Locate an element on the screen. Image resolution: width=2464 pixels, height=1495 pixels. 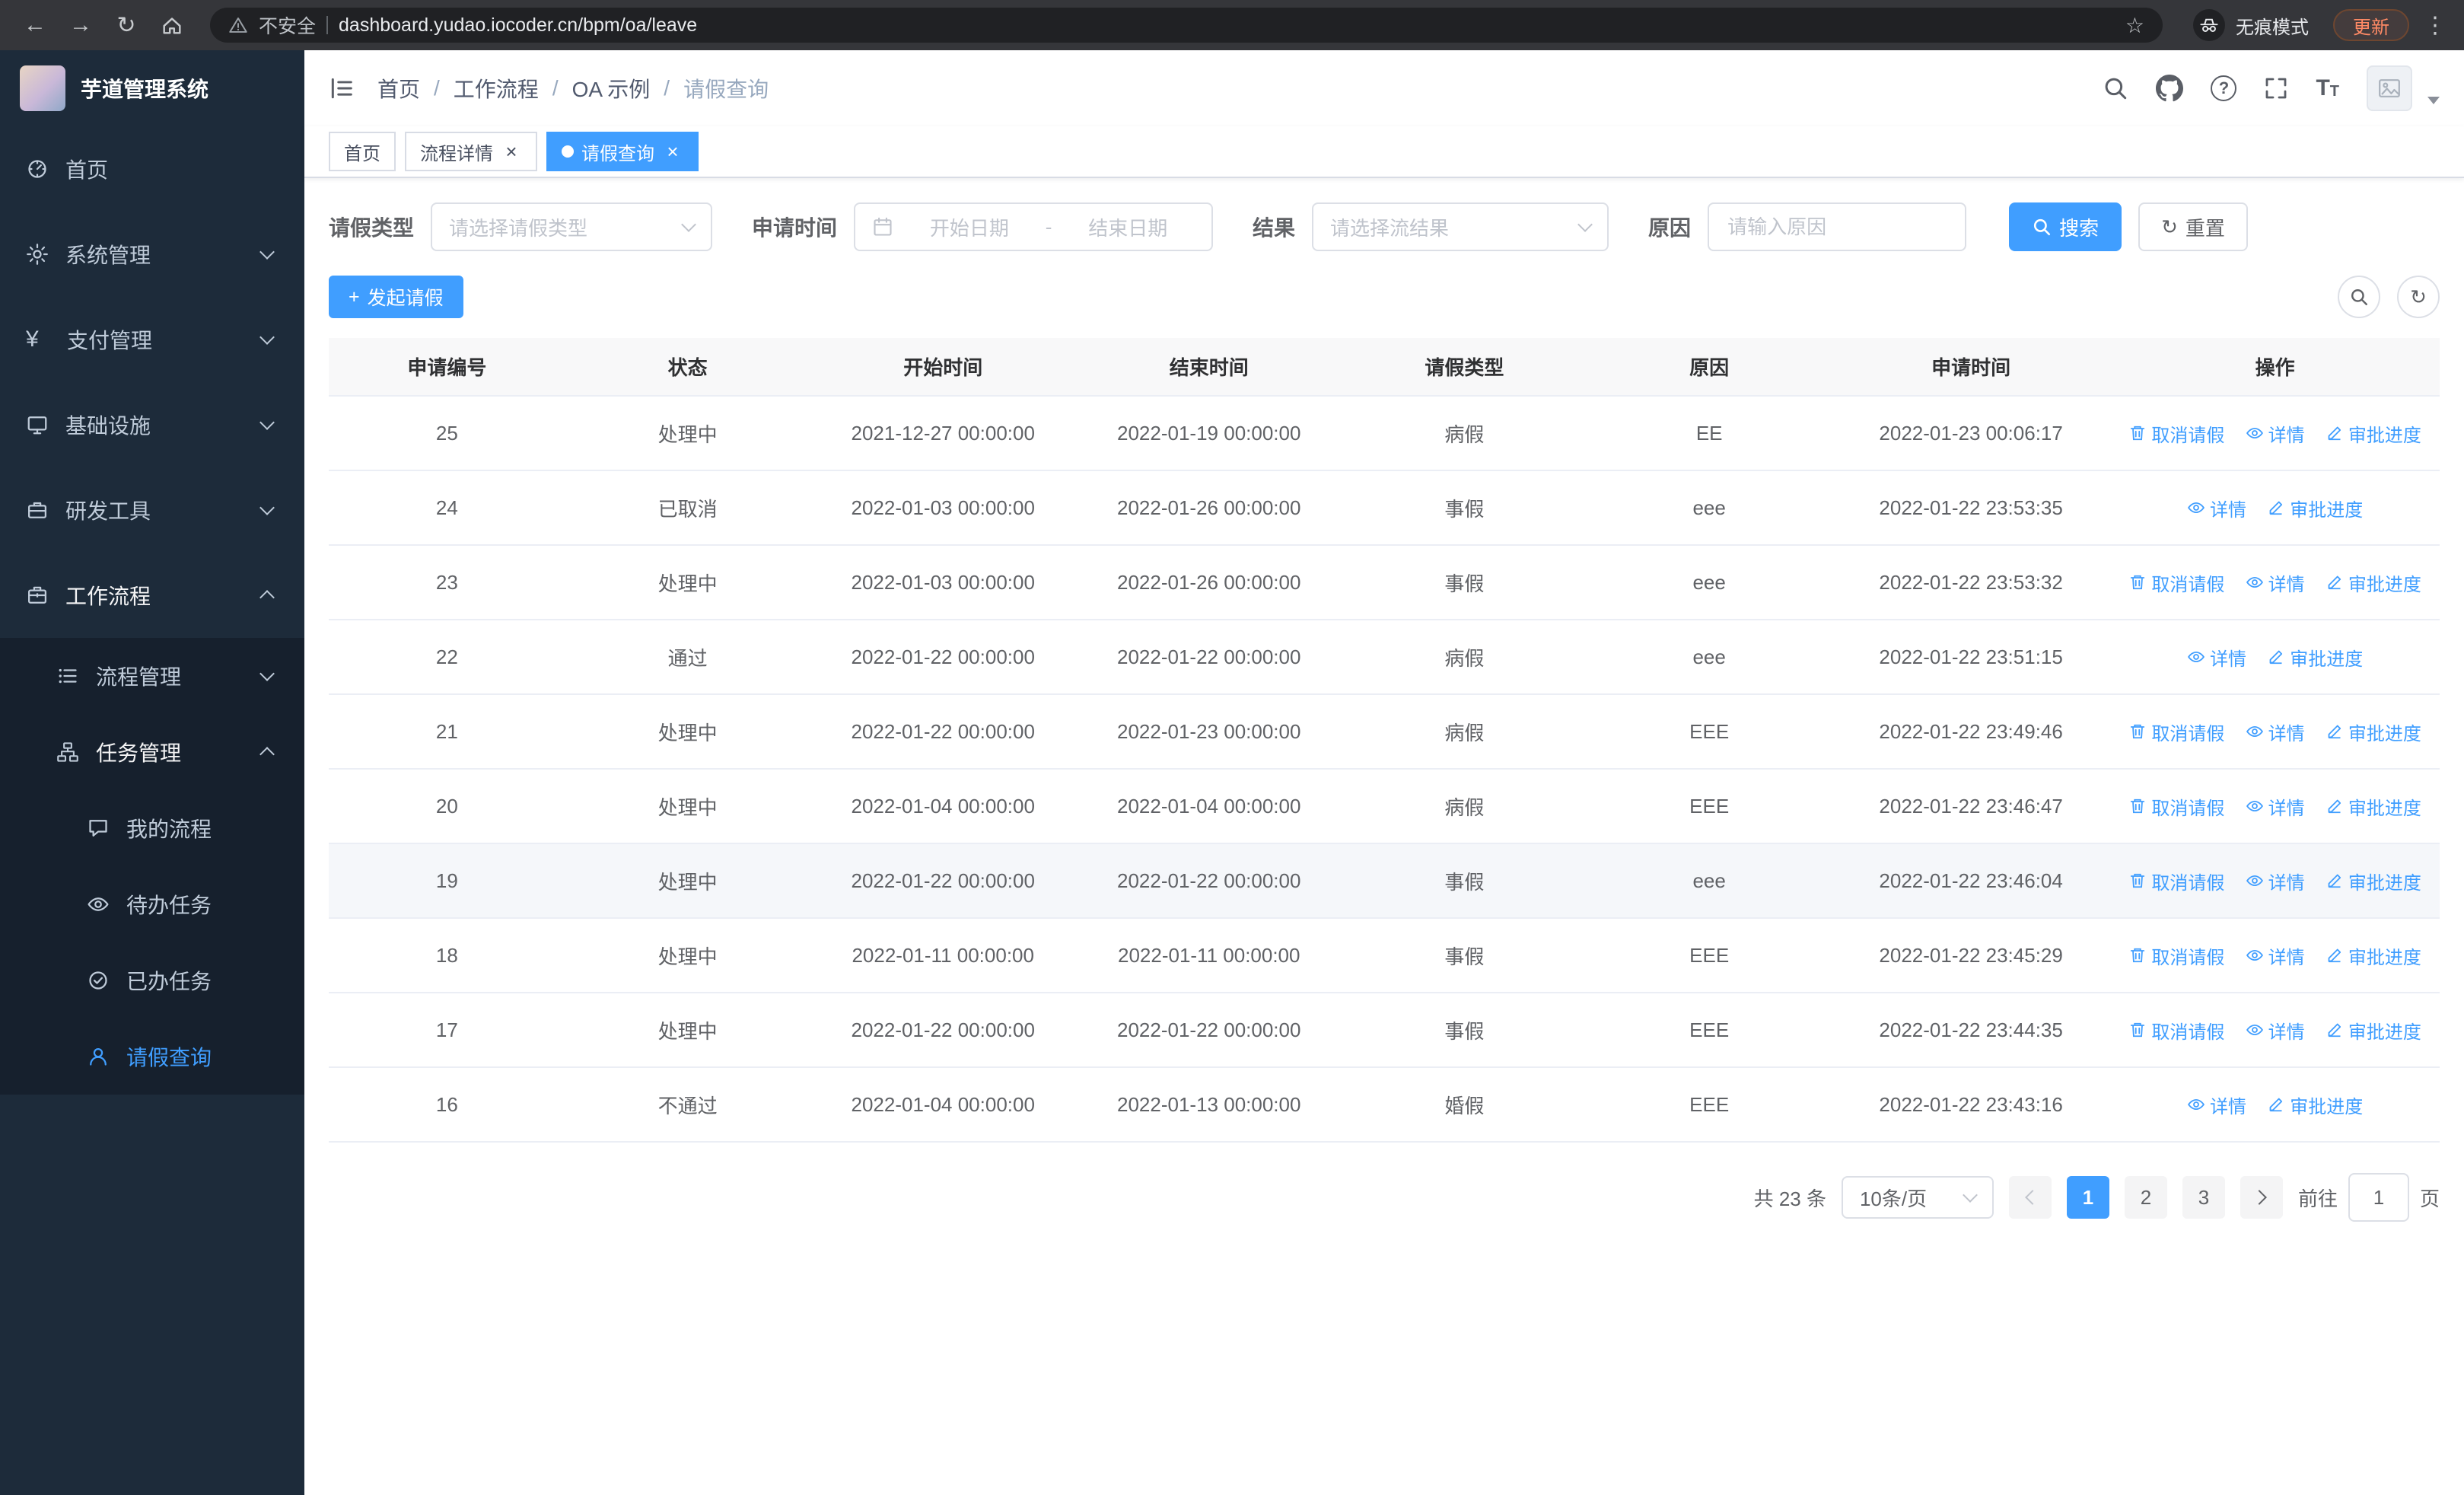
search-icon is located at coordinates (2115, 88).